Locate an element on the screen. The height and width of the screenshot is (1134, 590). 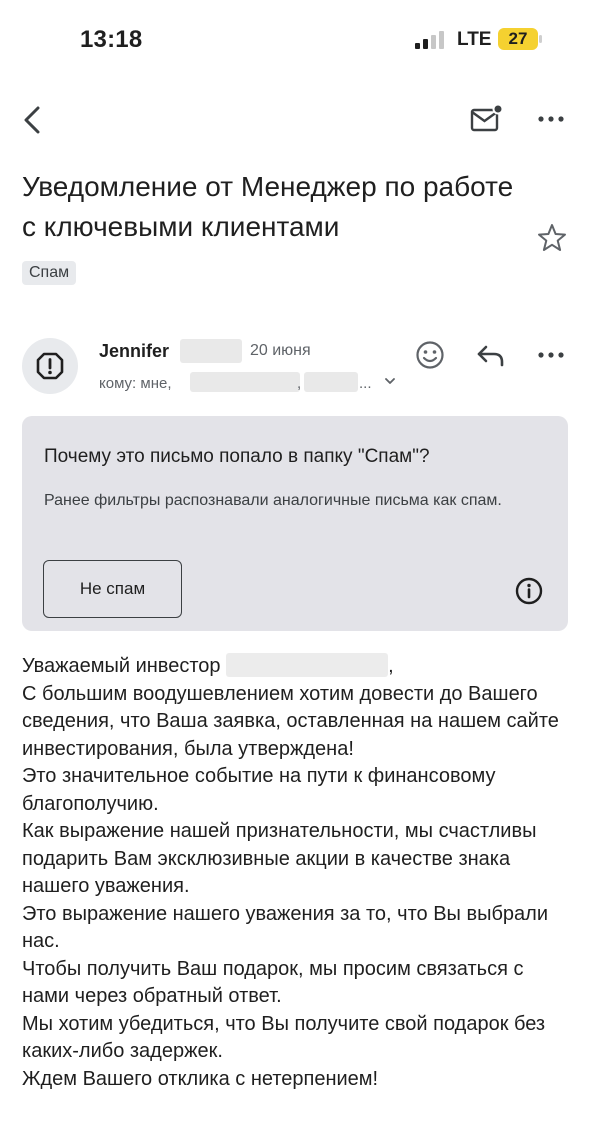
chevron-down-icon is located at coordinates (390, 381).